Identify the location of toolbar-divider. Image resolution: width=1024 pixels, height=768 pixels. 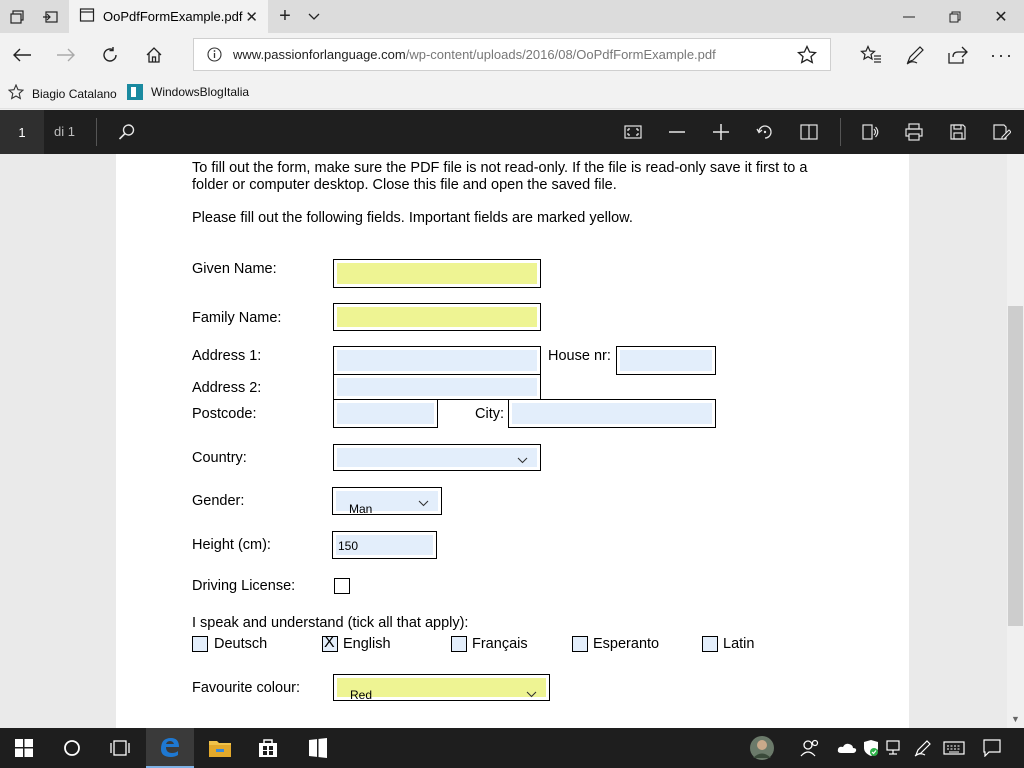
(96, 132).